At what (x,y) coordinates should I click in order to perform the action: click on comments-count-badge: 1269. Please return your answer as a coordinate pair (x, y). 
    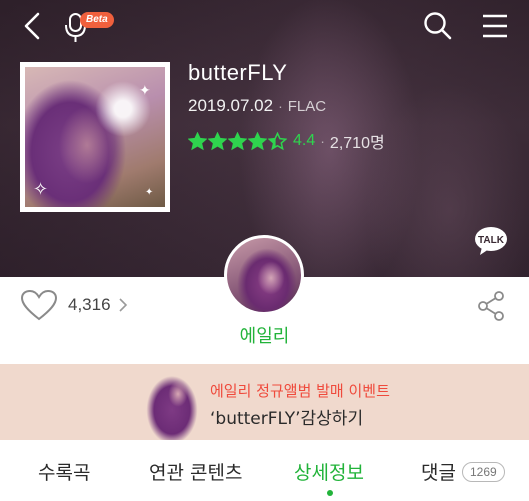
    Looking at the image, I should click on (483, 472).